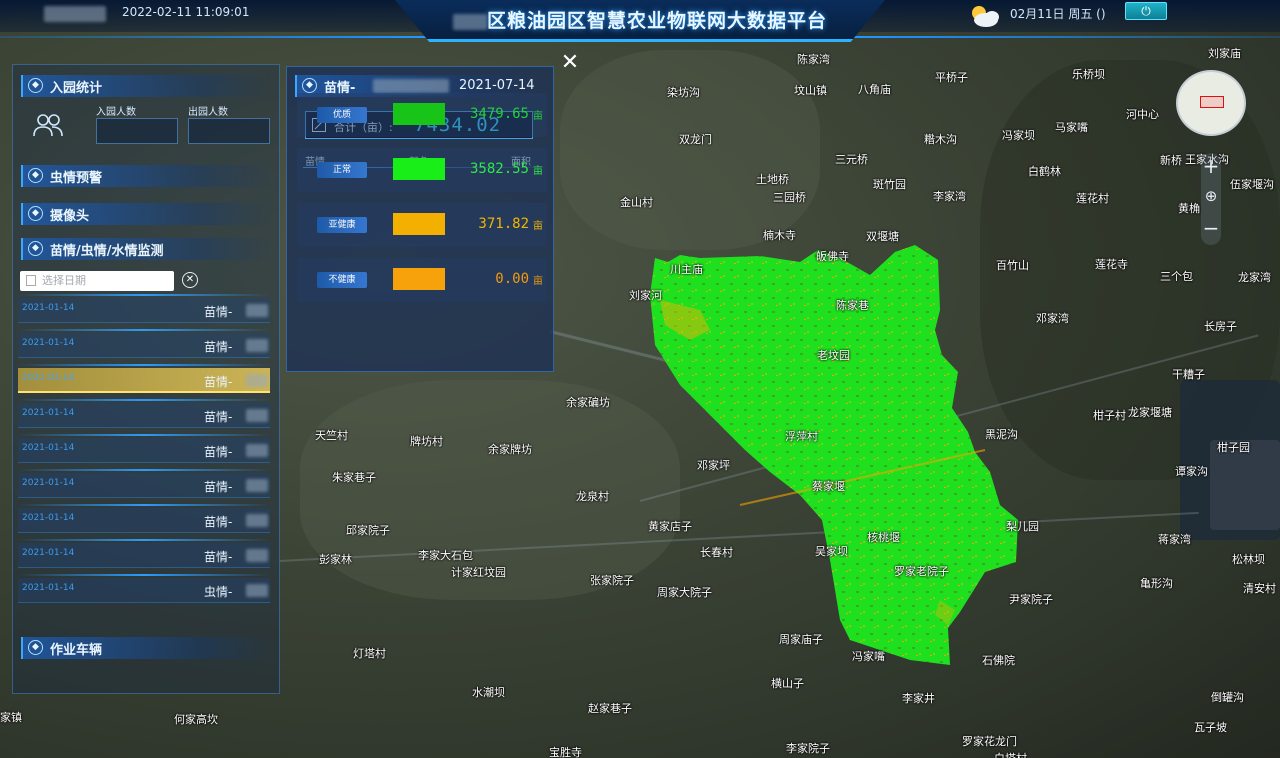  I want to click on place-label: 石佛院, so click(998, 660).